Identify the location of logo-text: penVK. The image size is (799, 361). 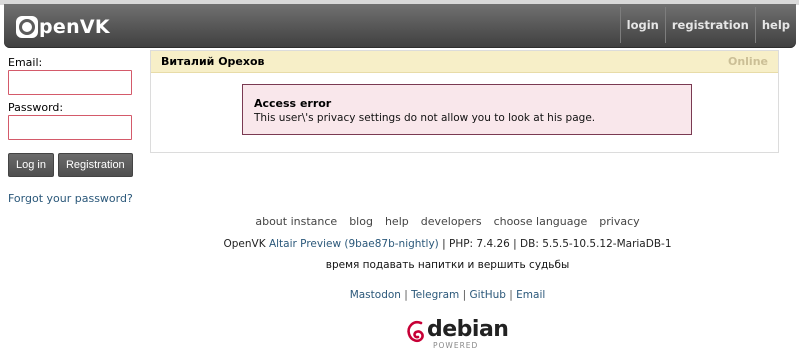
(74, 27).